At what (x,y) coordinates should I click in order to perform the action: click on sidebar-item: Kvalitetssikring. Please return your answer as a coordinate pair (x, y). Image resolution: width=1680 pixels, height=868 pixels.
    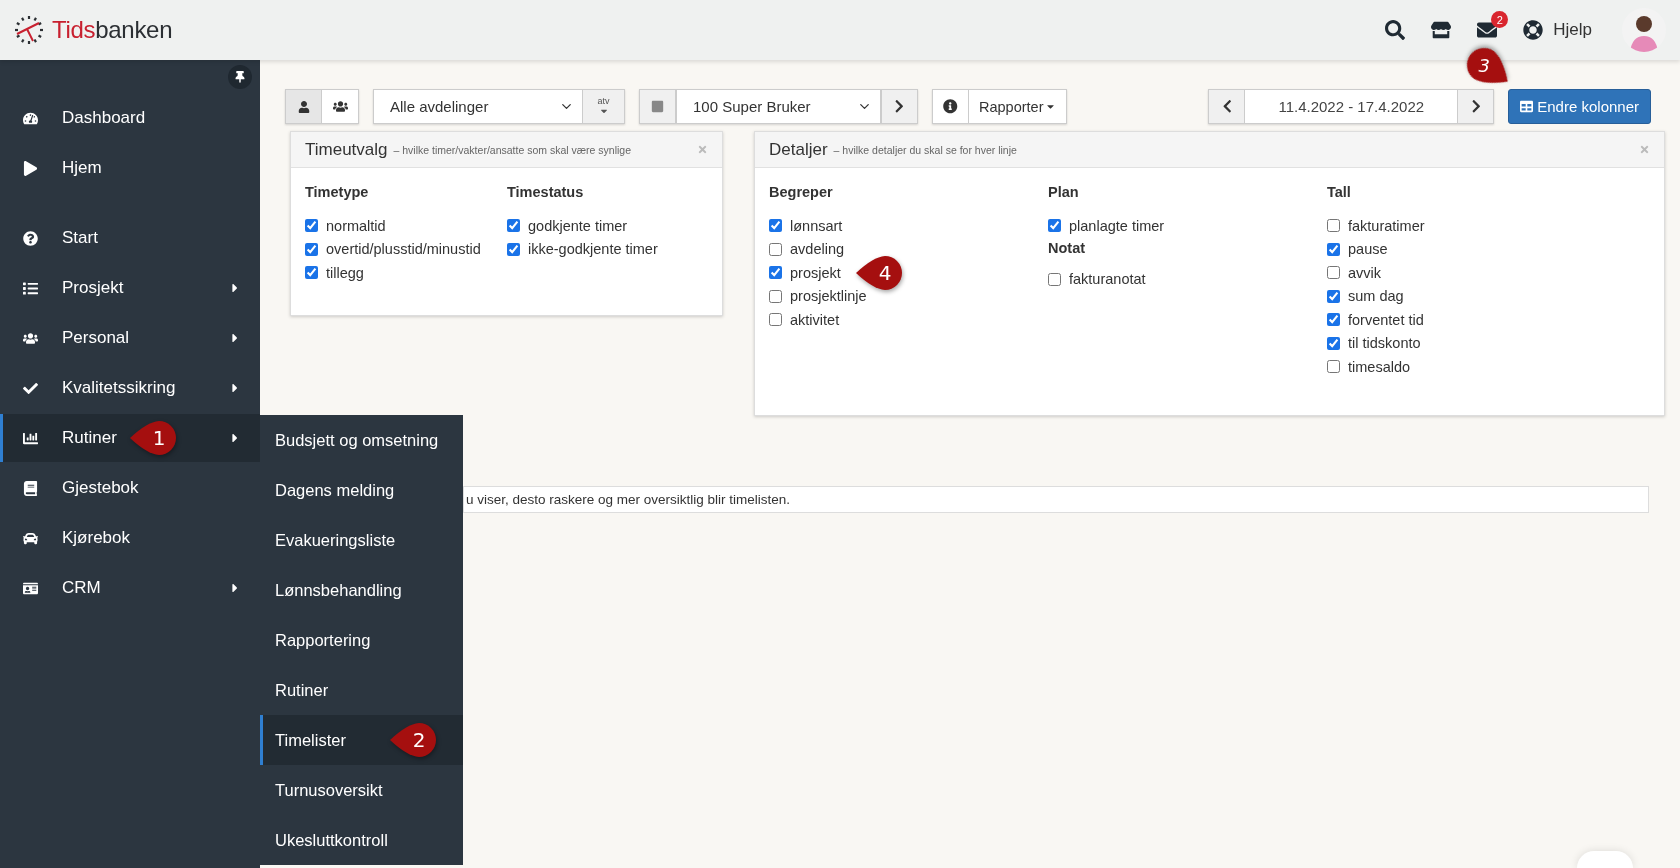
    Looking at the image, I should click on (130, 388).